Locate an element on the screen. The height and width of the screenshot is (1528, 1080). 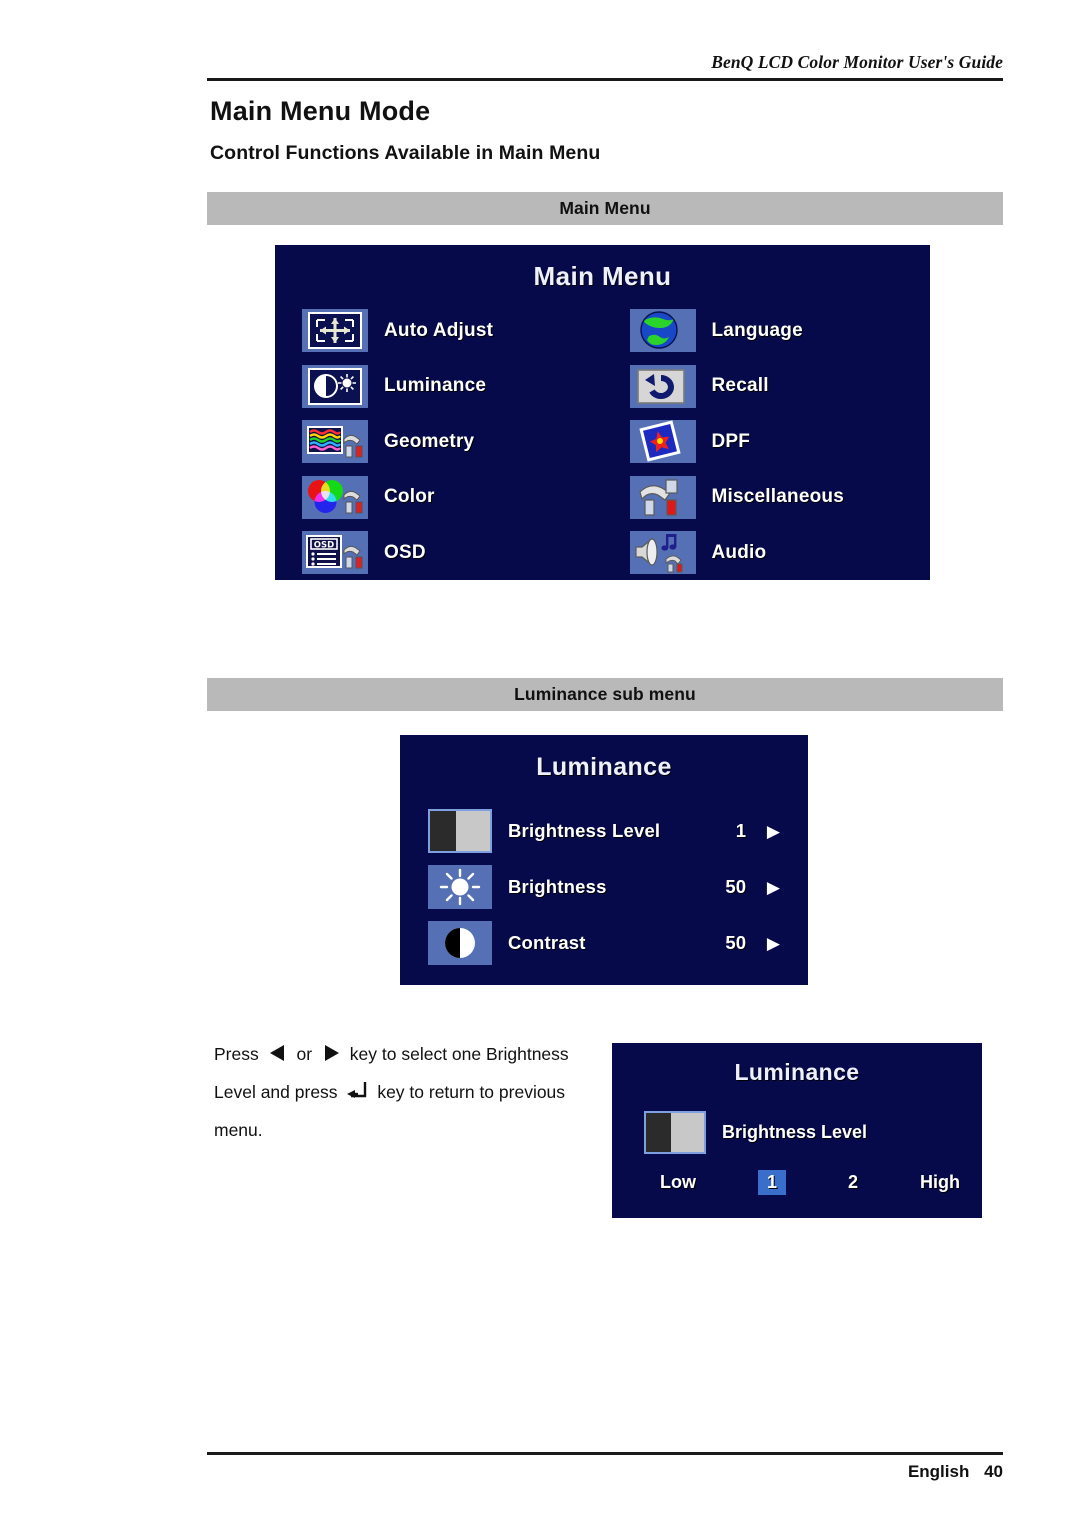
miscellaneous-tools-icon is located at coordinates (662, 497).